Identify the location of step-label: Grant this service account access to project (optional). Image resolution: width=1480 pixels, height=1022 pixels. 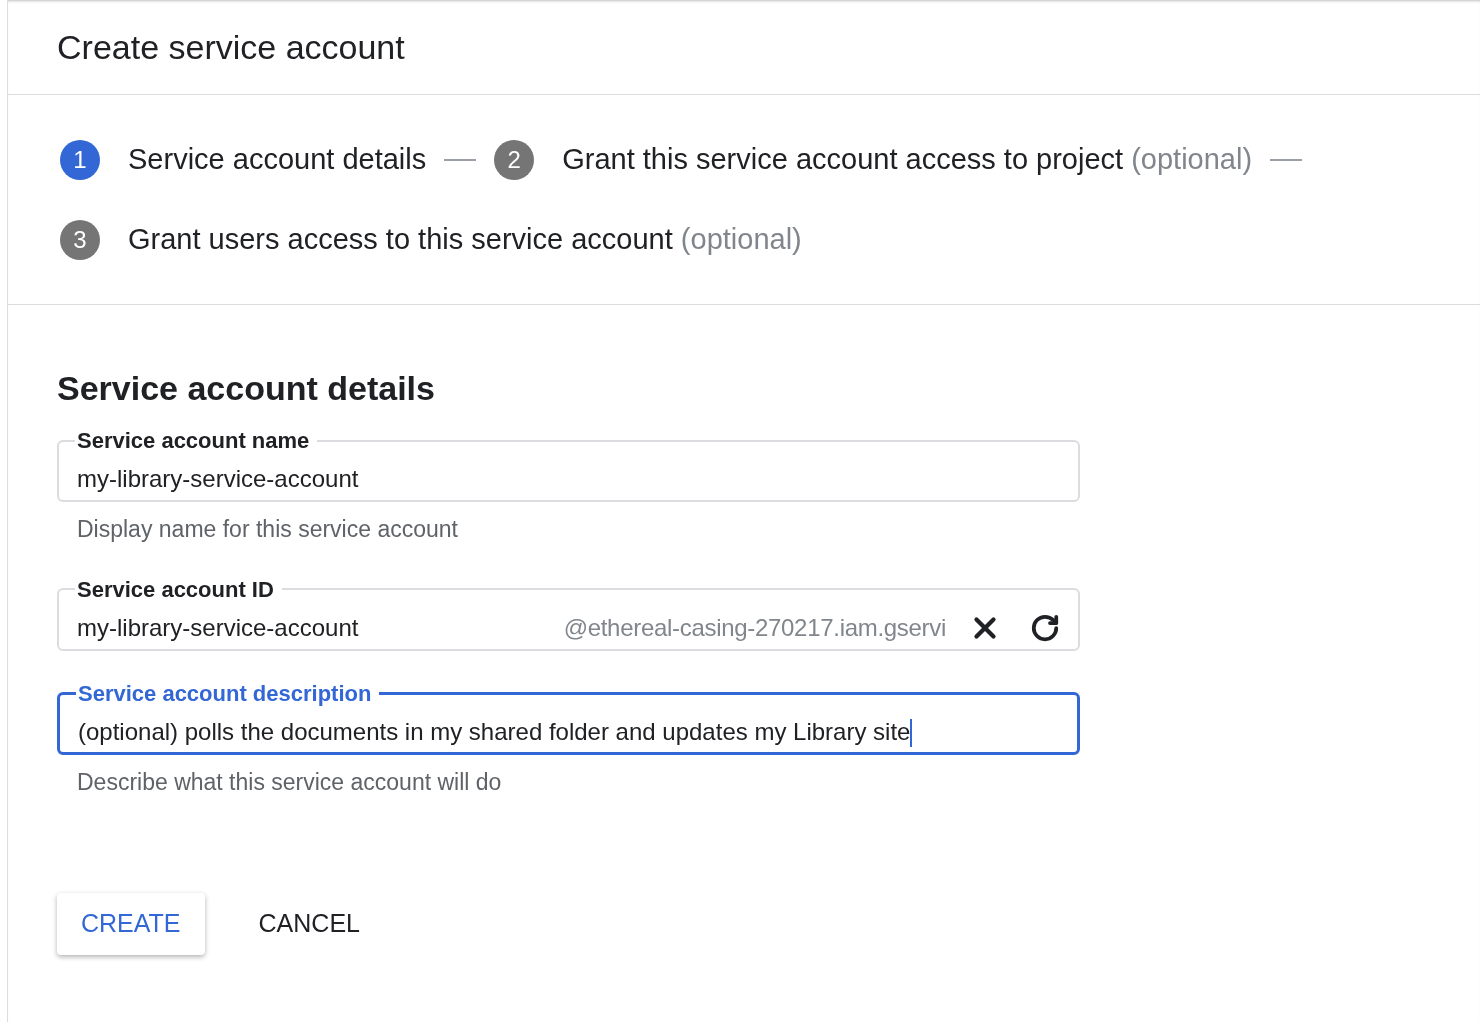
(907, 159).